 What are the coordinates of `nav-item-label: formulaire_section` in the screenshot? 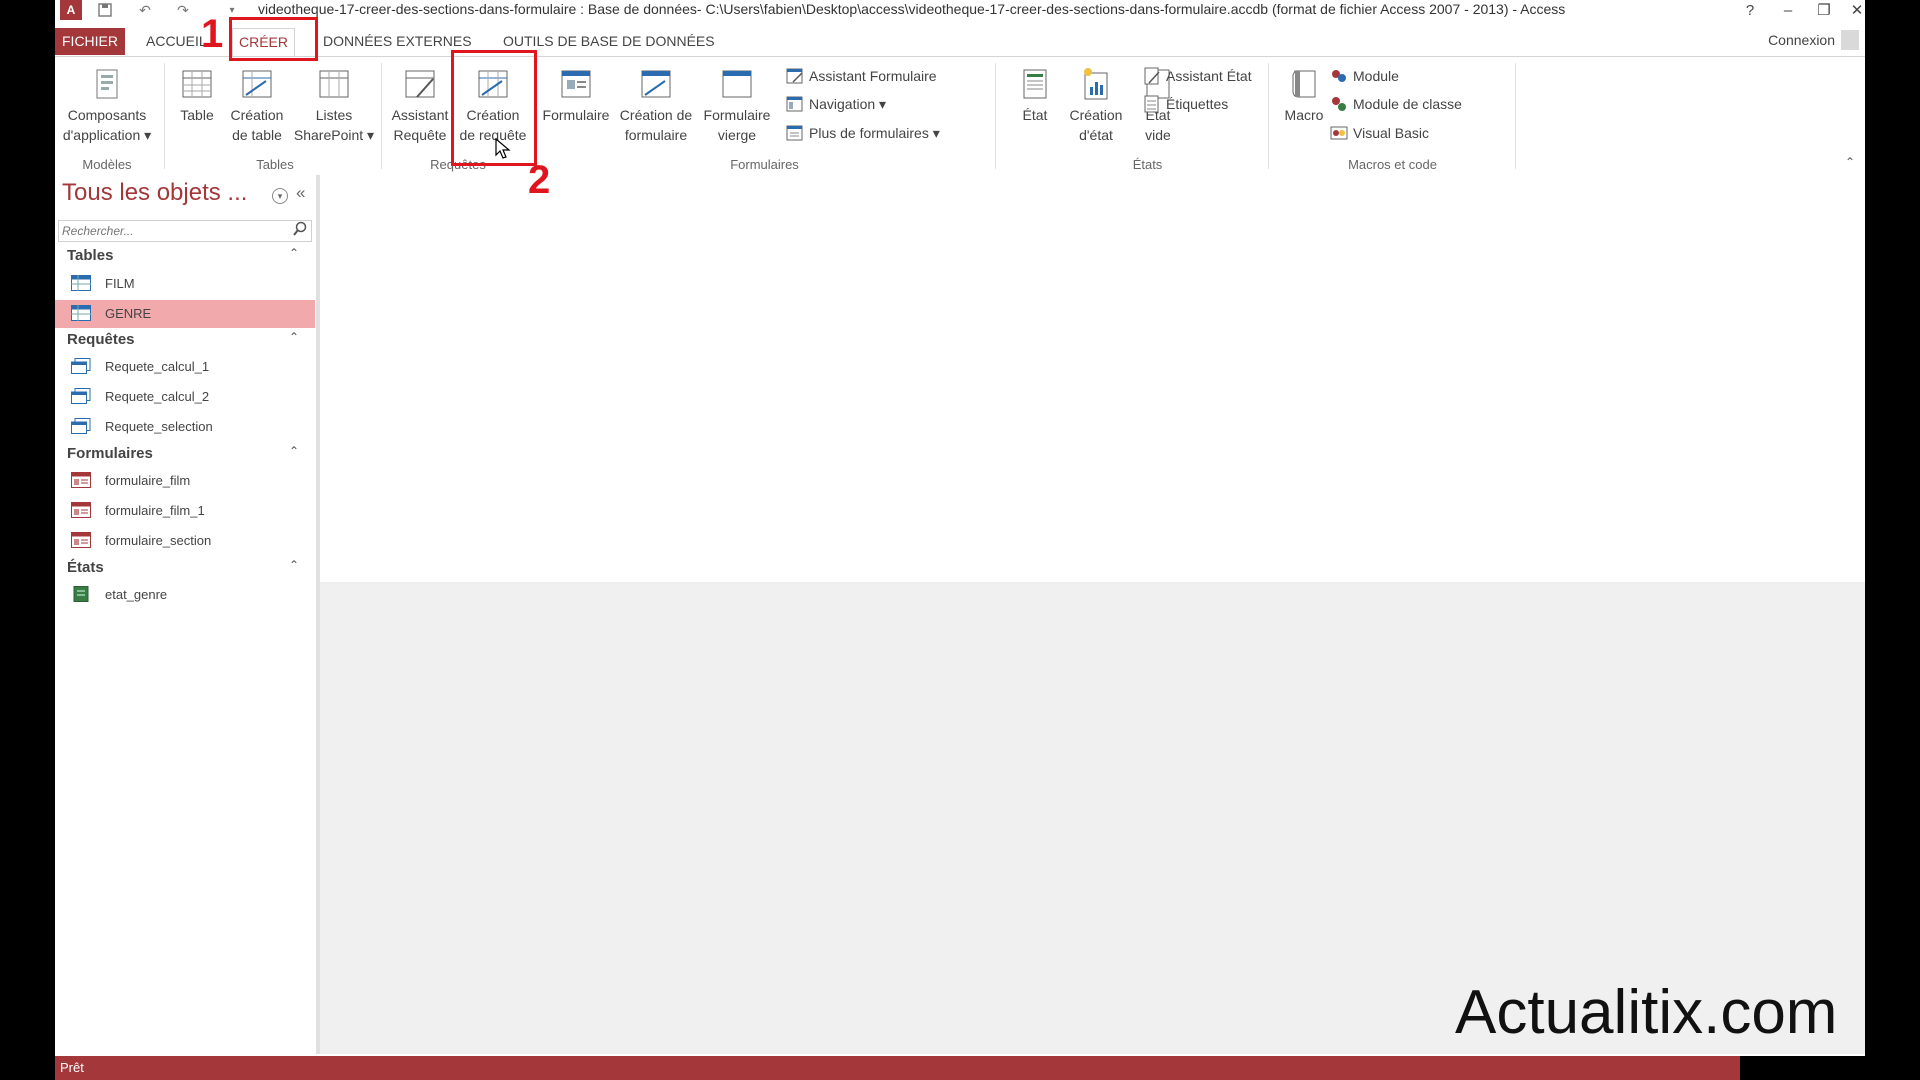 It's located at (158, 540).